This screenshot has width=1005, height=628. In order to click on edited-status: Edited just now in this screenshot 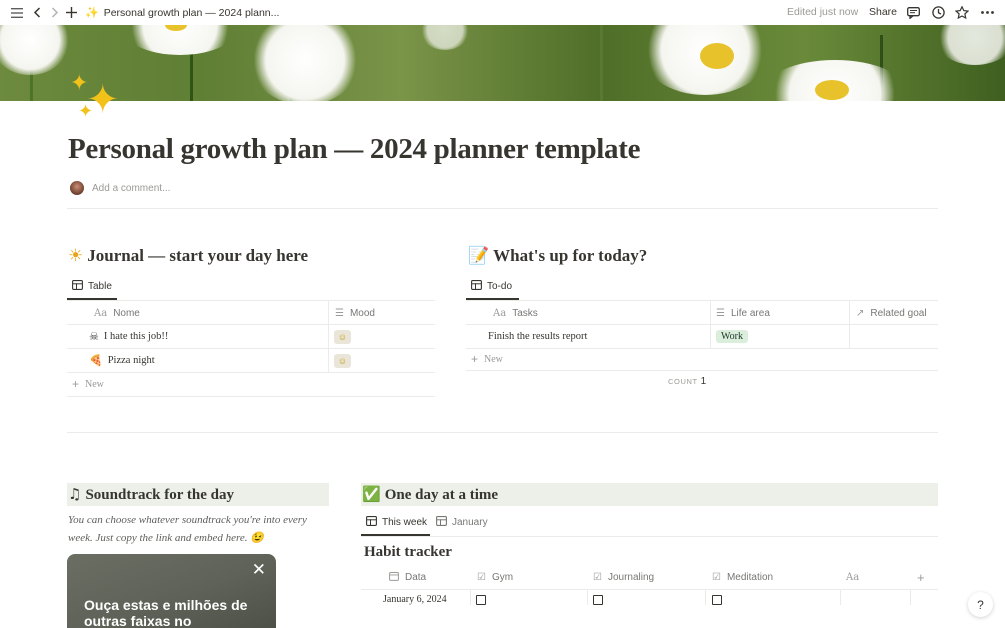, I will do `click(823, 12)`.